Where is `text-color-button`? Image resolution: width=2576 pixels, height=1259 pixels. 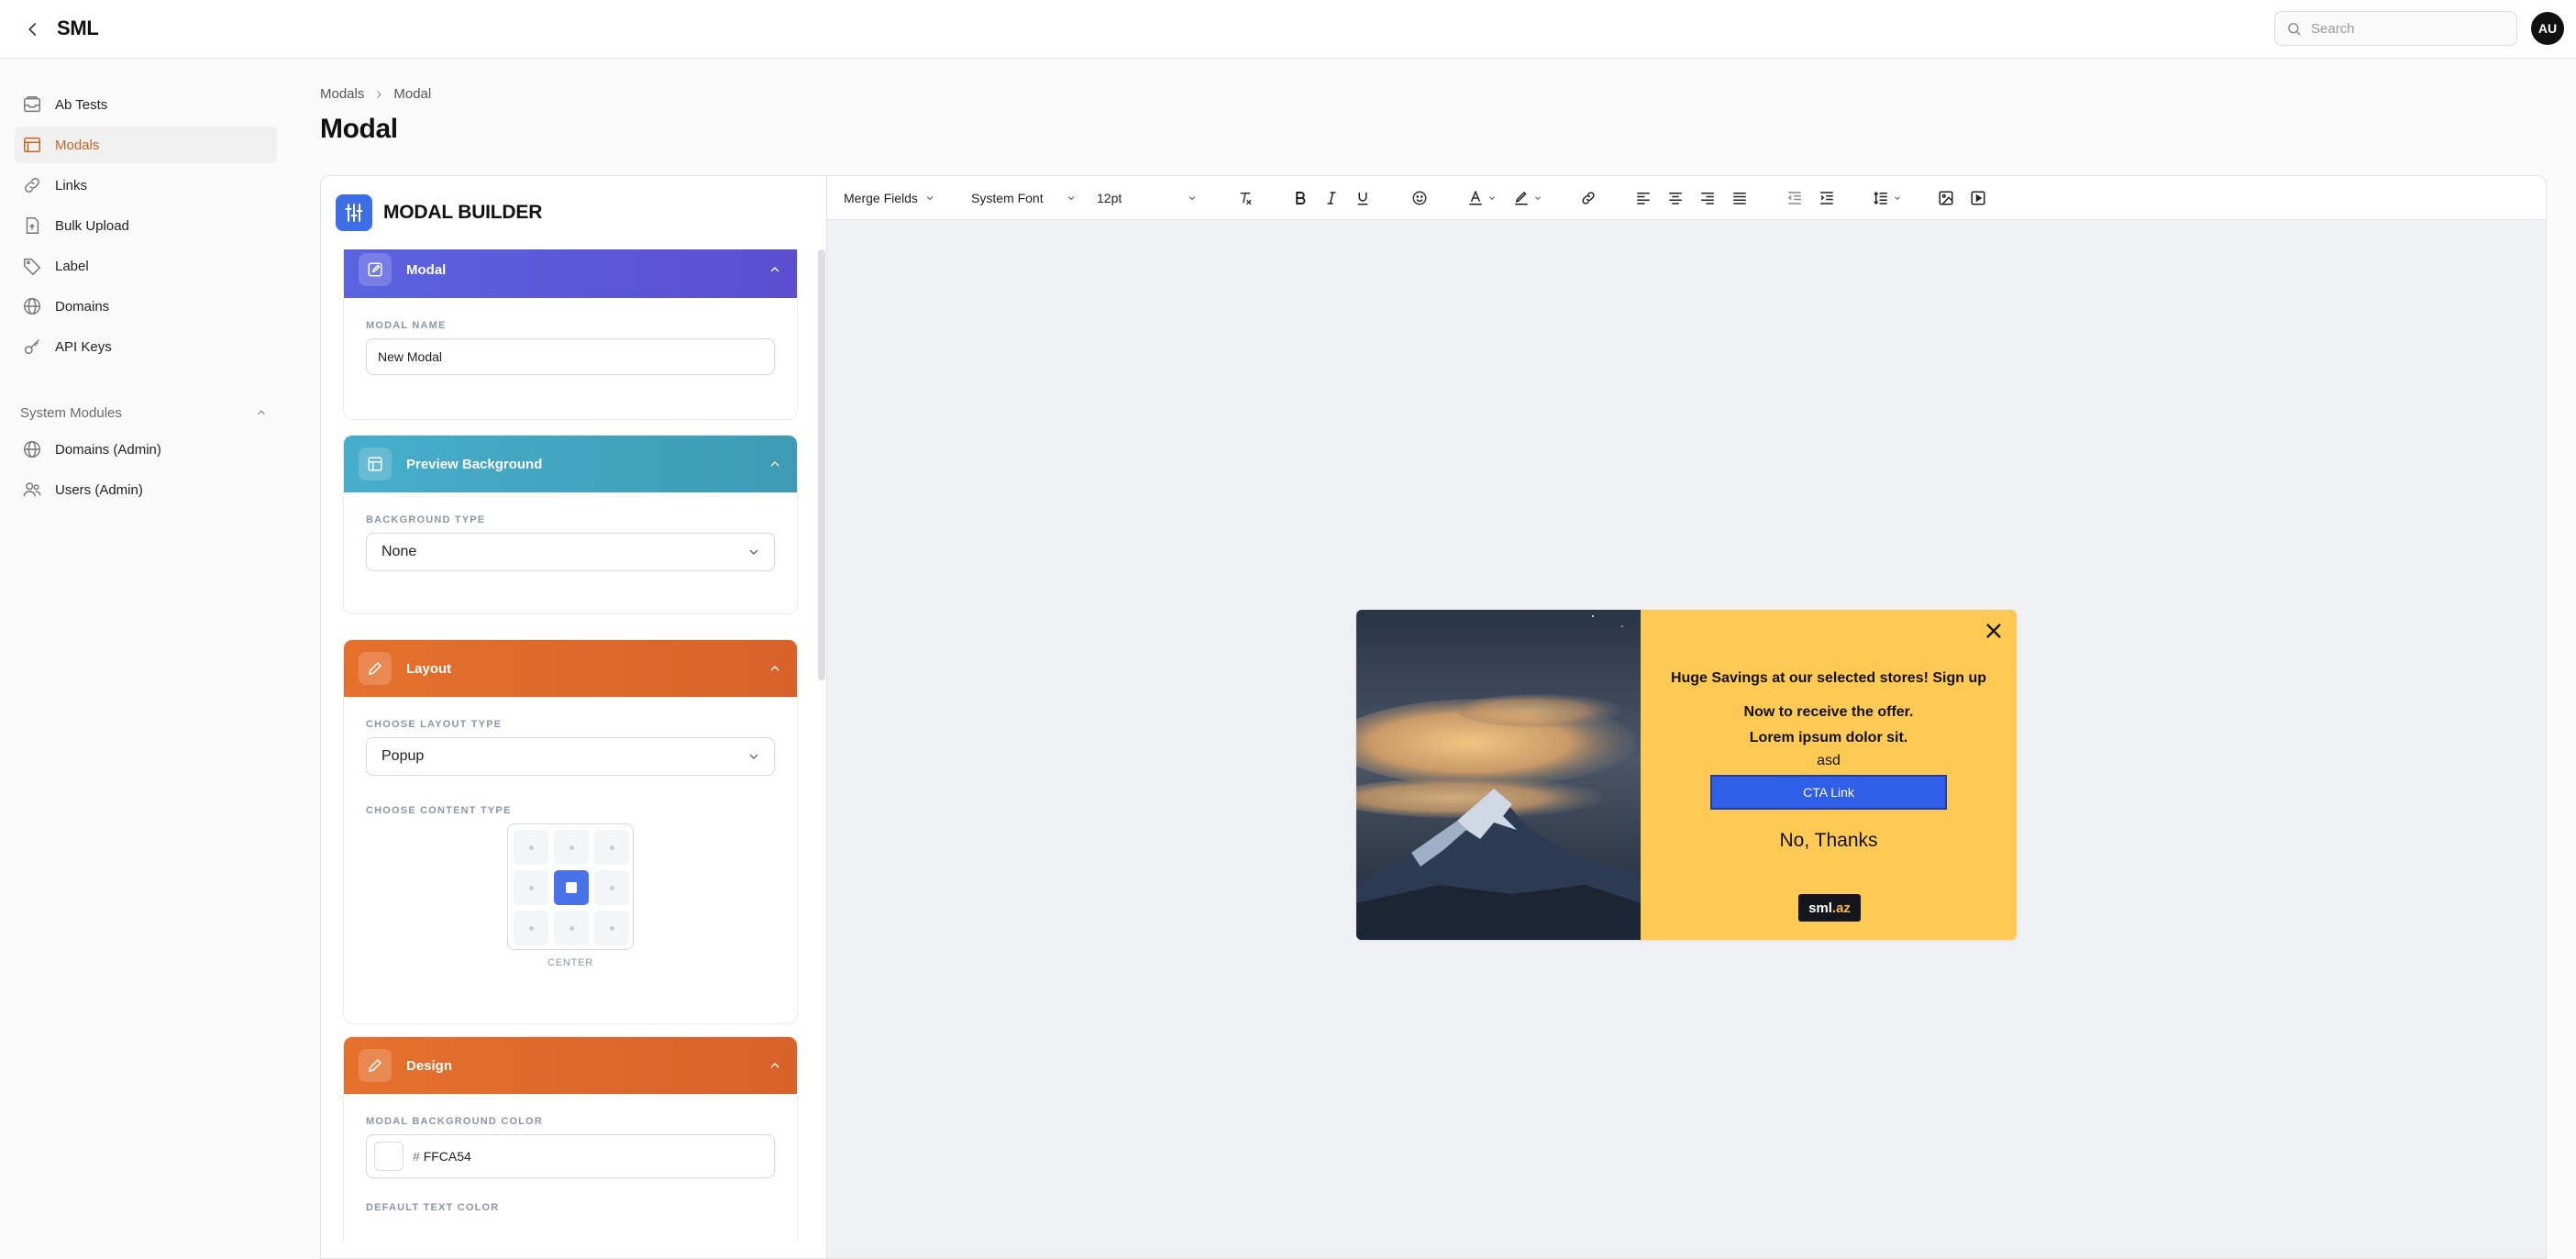
text-color-button is located at coordinates (1482, 198).